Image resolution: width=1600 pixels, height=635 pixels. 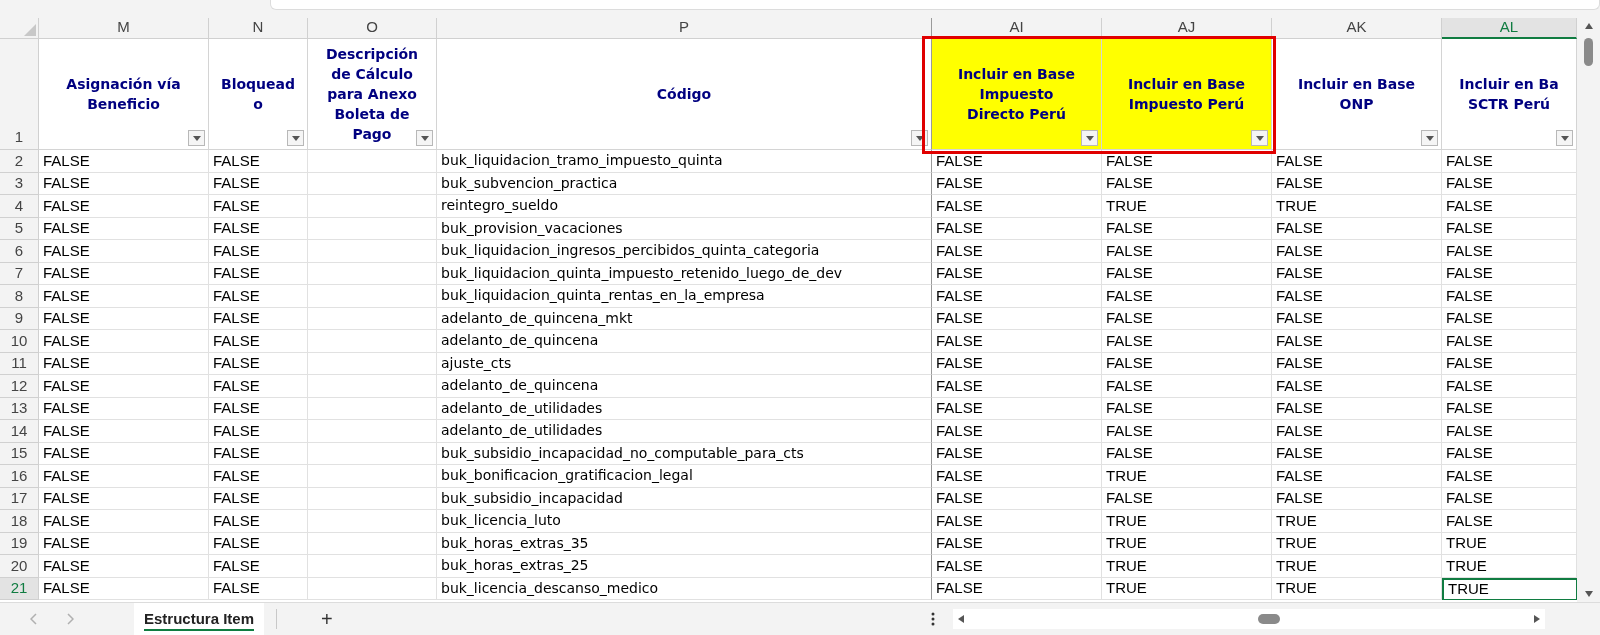 I want to click on sheet-tab: Estructura Item, so click(x=199, y=619).